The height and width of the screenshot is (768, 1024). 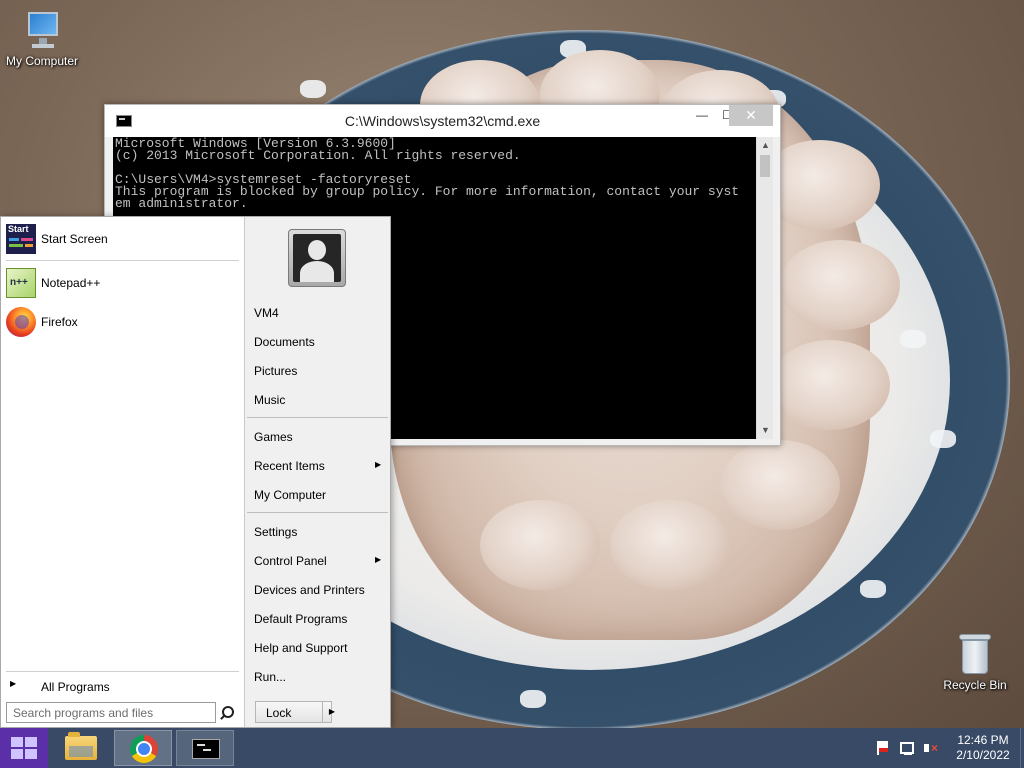 I want to click on start-item-devices-printers: Devices and Printers, so click(x=317, y=590).